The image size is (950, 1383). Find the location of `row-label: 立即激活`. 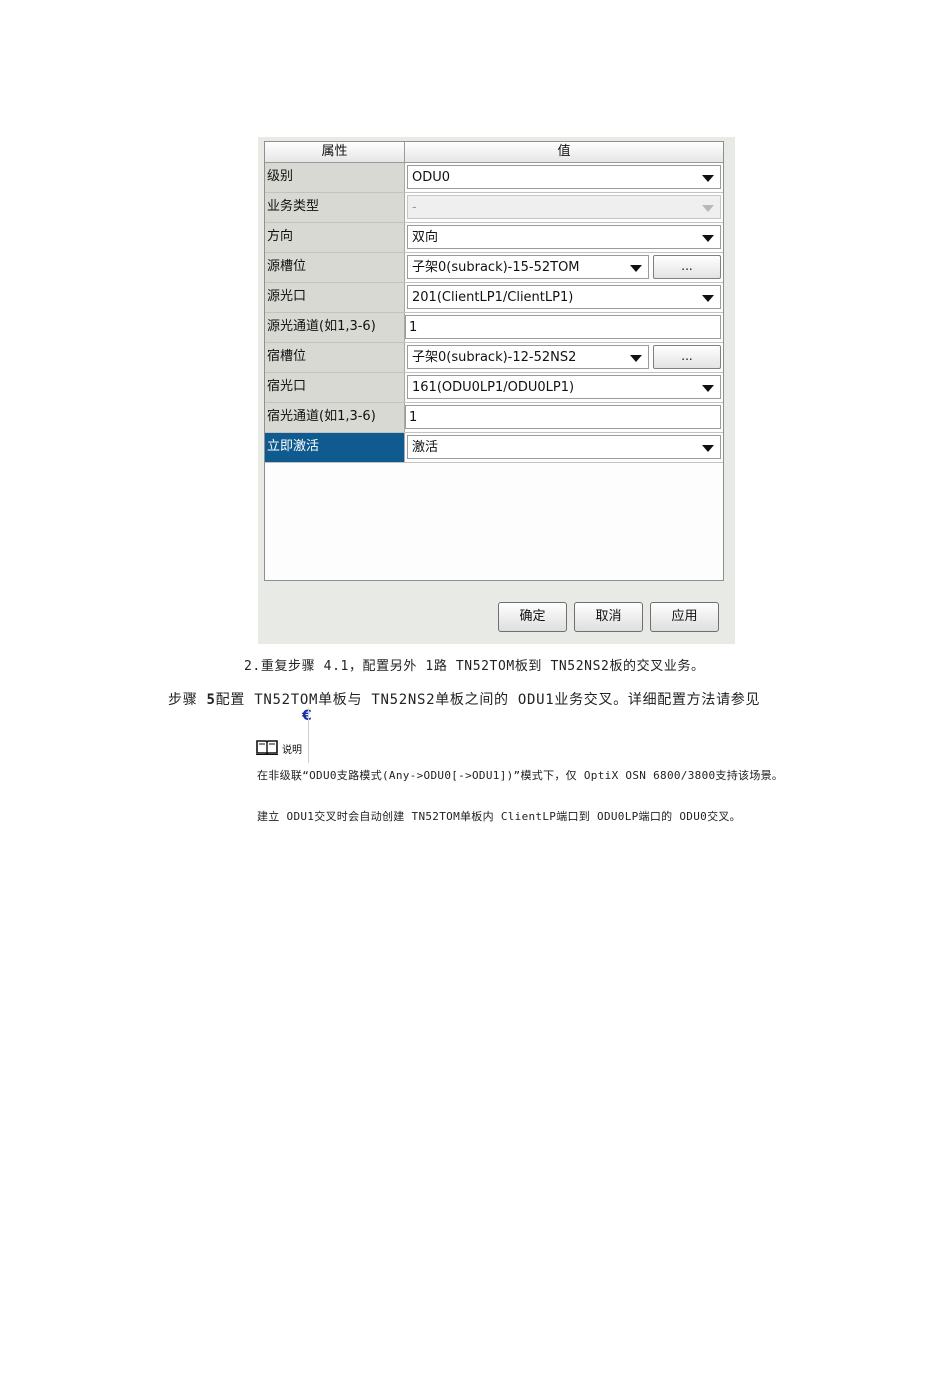

row-label: 立即激活 is located at coordinates (335, 447).